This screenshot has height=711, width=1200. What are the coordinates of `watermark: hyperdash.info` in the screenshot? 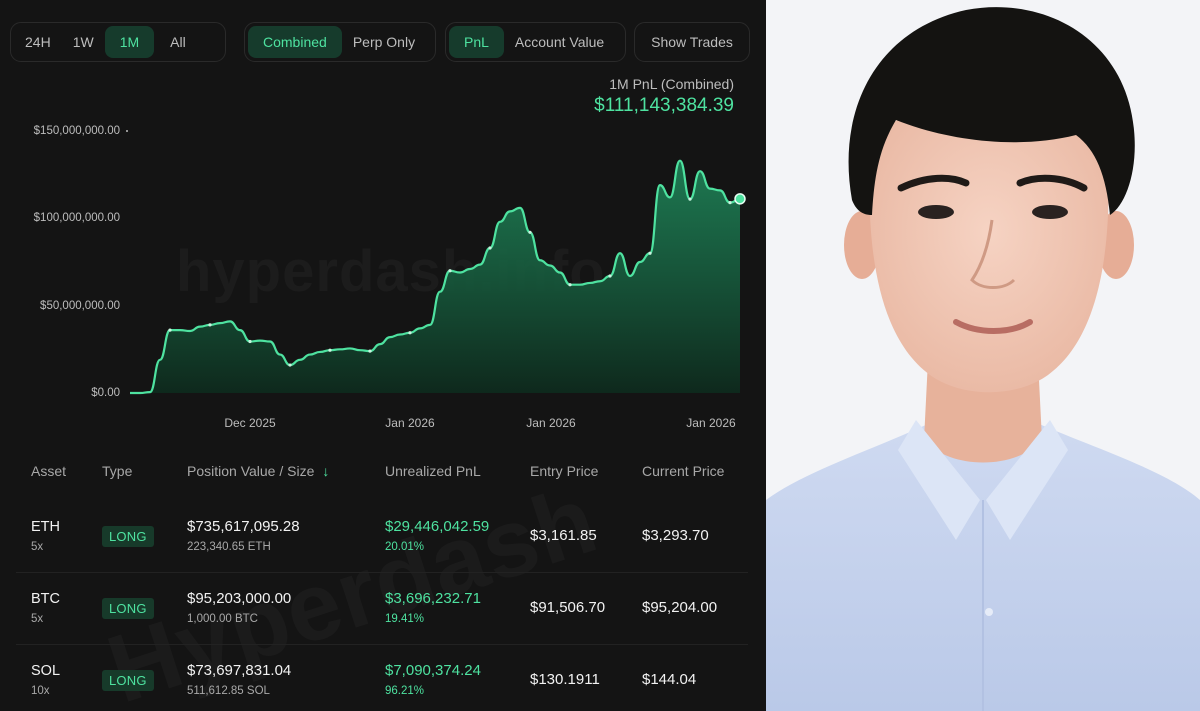 It's located at (391, 271).